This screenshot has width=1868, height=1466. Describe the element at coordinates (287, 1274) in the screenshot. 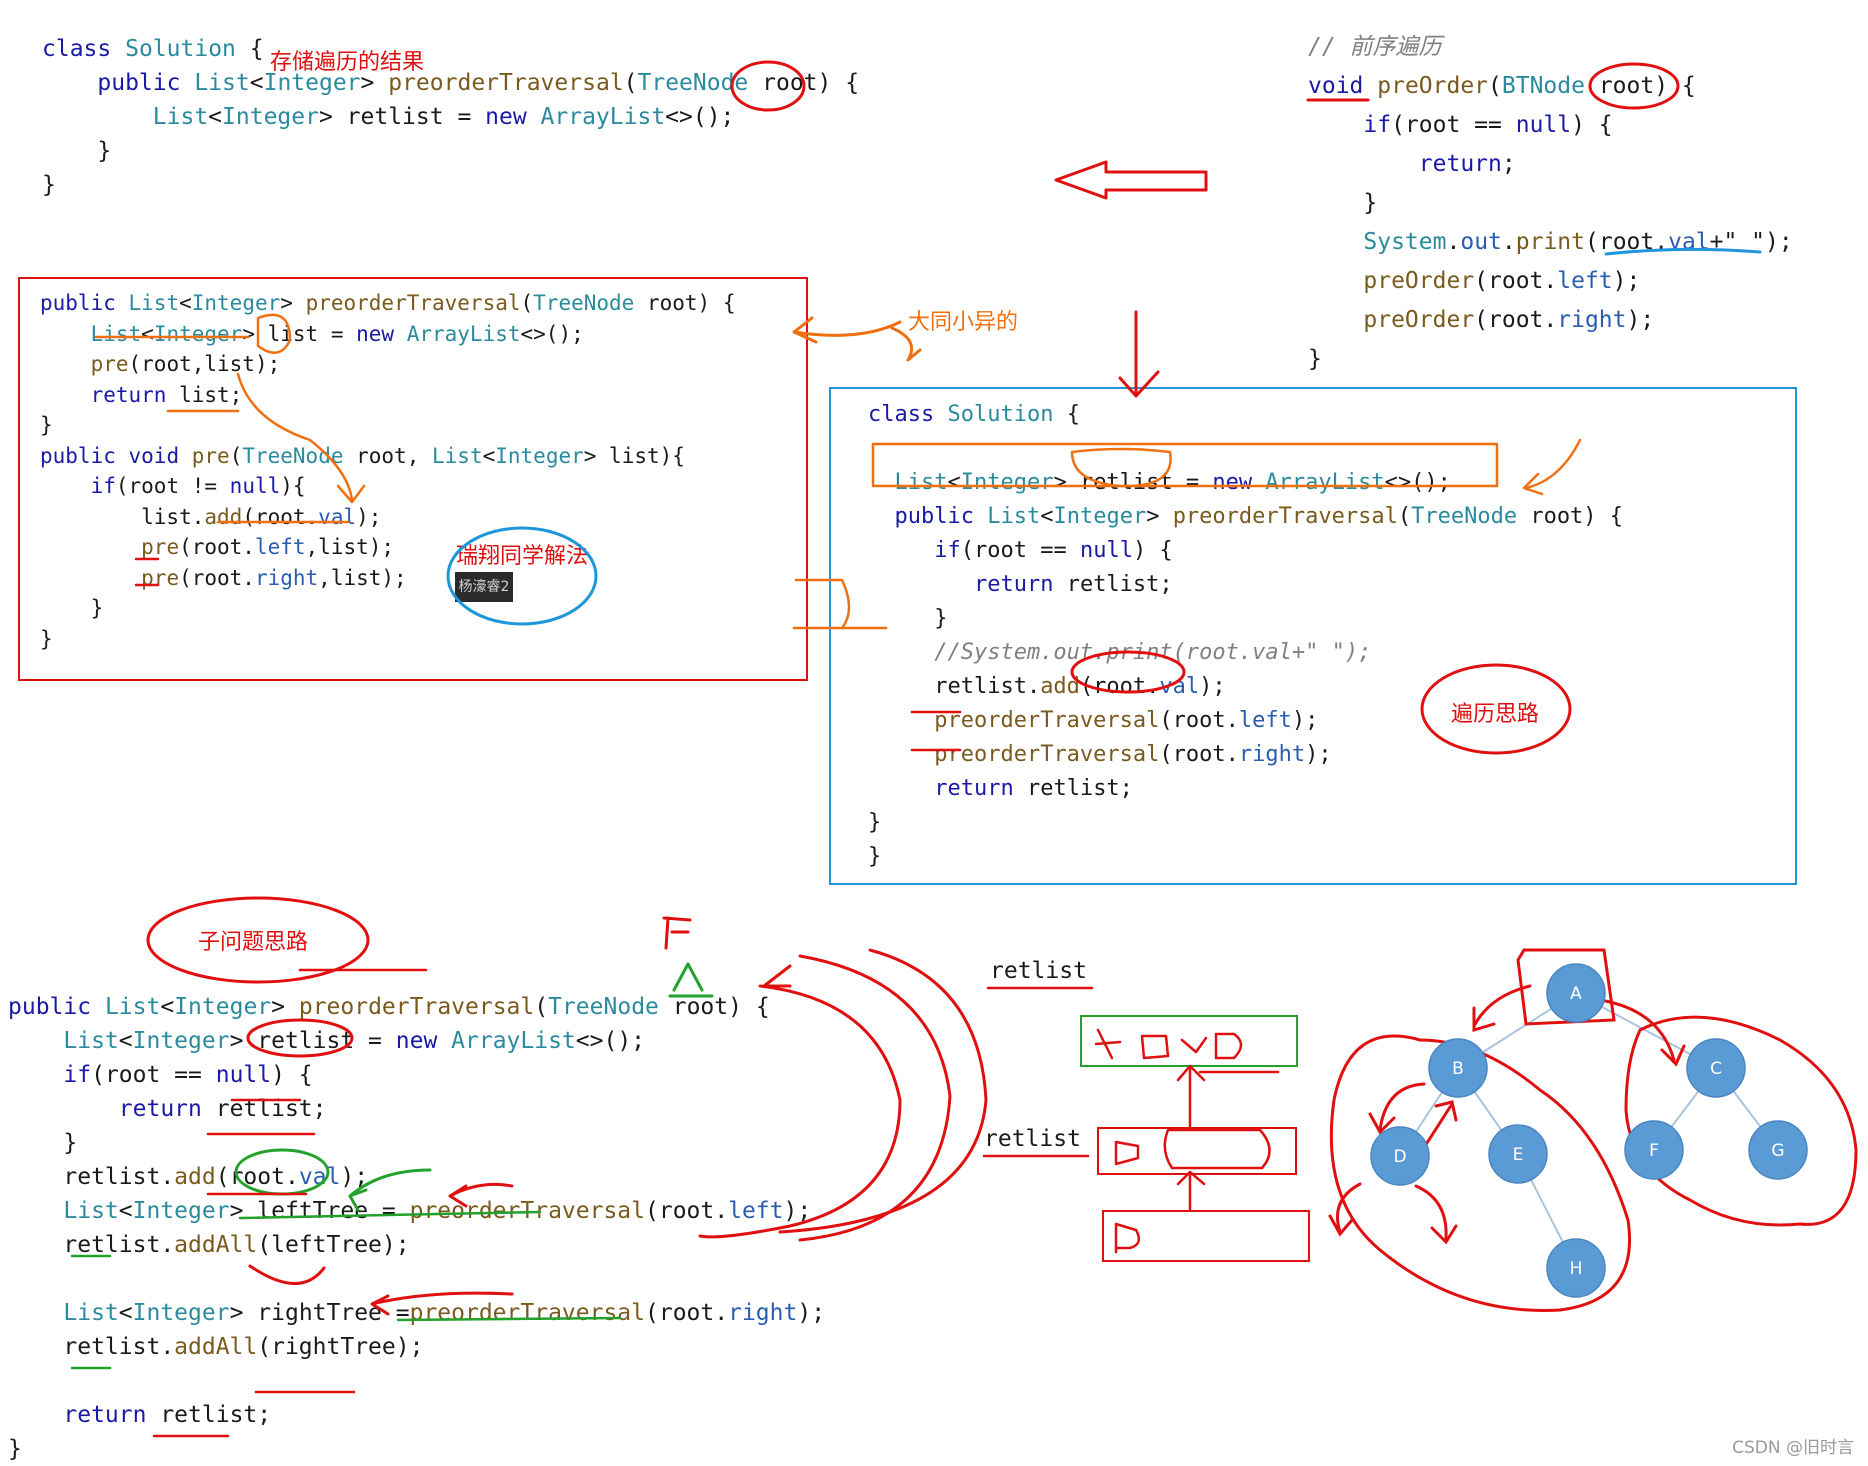

I see `red-curve-left` at that location.